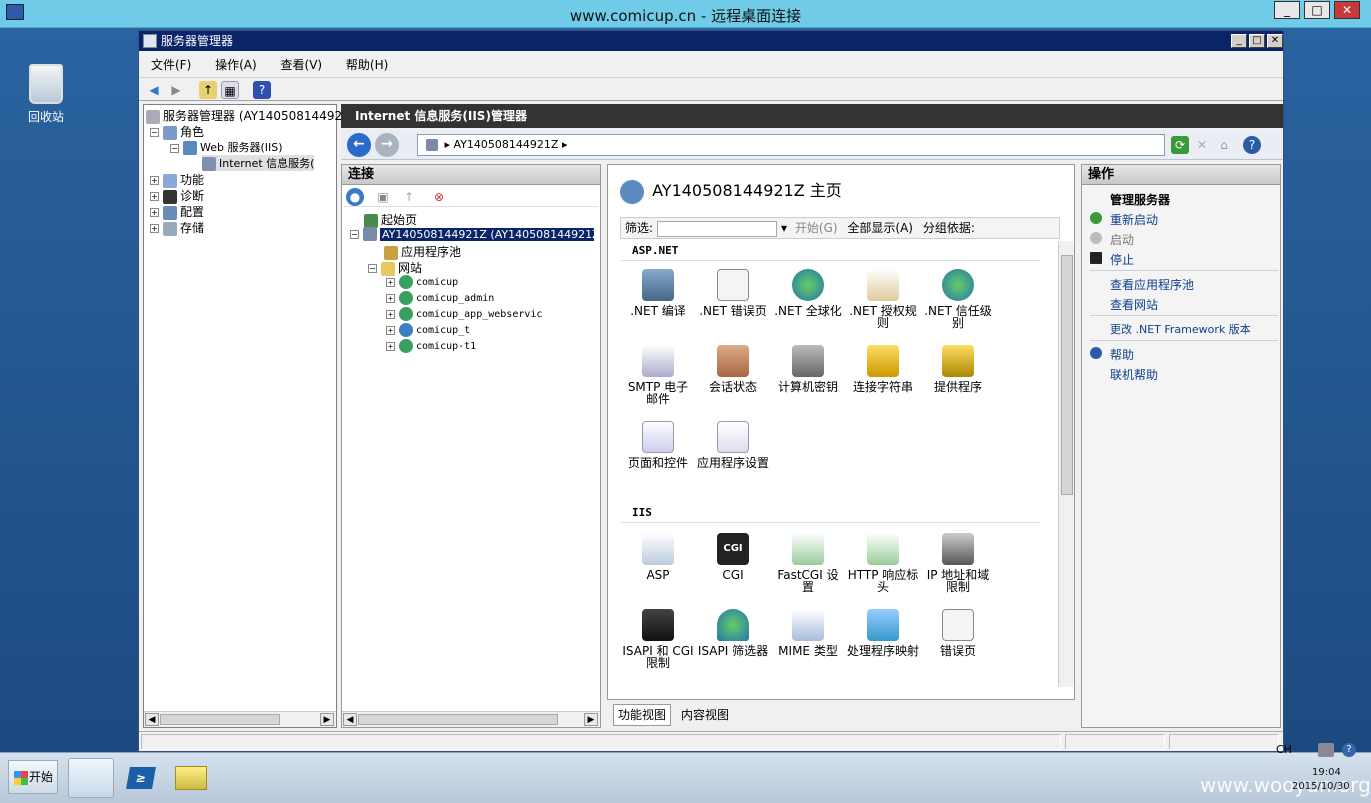 This screenshot has height=803, width=1371. What do you see at coordinates (958, 369) in the screenshot?
I see `feature-providers: 提供程序` at bounding box center [958, 369].